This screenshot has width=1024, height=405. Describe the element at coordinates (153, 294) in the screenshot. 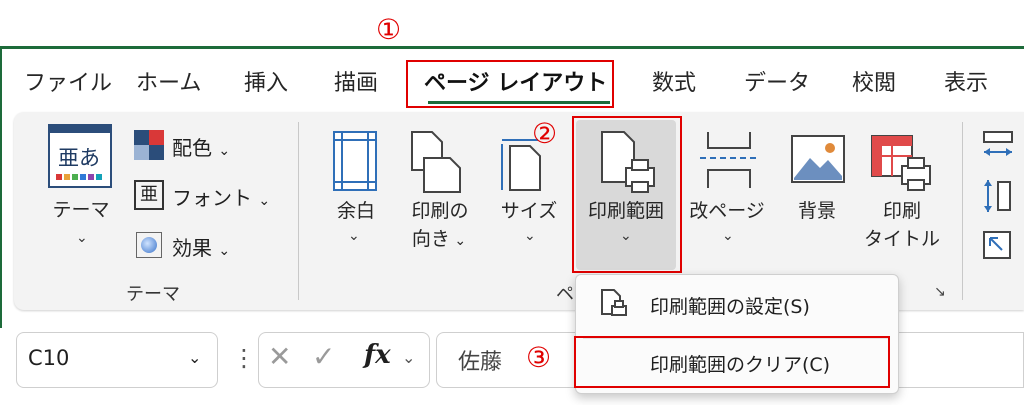

I see `group-label-themes: テーマ` at that location.